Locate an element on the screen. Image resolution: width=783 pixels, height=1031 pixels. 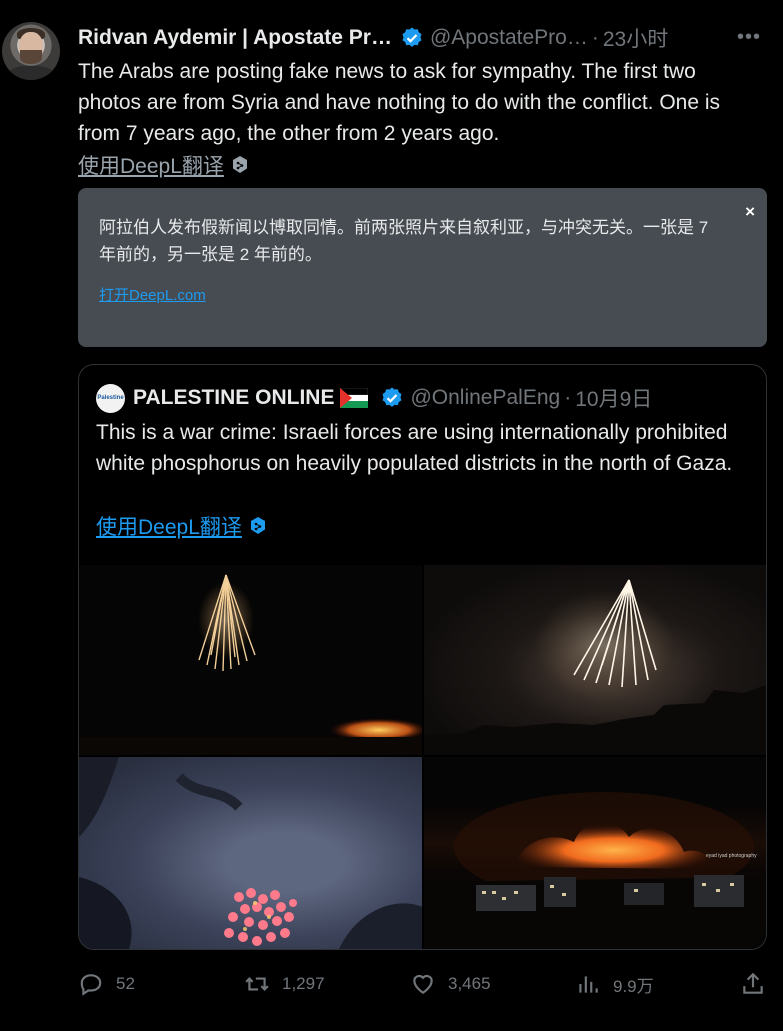
open-deepl-link: 打开DeepL.com is located at coordinates (152, 294).